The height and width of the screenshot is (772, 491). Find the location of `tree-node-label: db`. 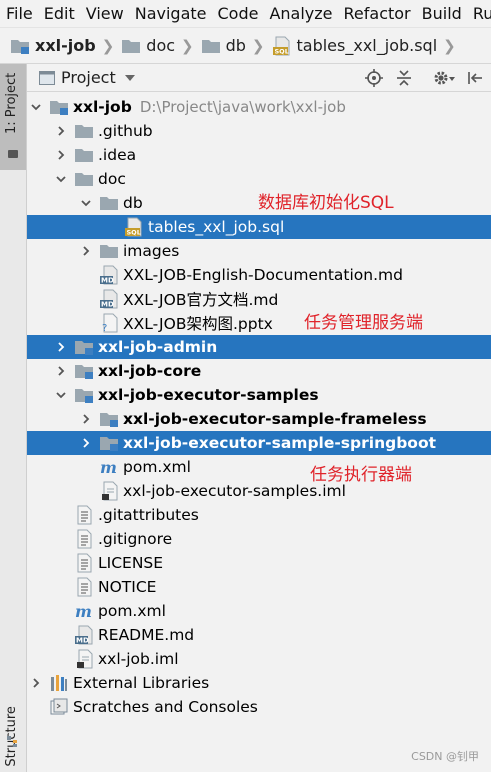

tree-node-label: db is located at coordinates (133, 203).